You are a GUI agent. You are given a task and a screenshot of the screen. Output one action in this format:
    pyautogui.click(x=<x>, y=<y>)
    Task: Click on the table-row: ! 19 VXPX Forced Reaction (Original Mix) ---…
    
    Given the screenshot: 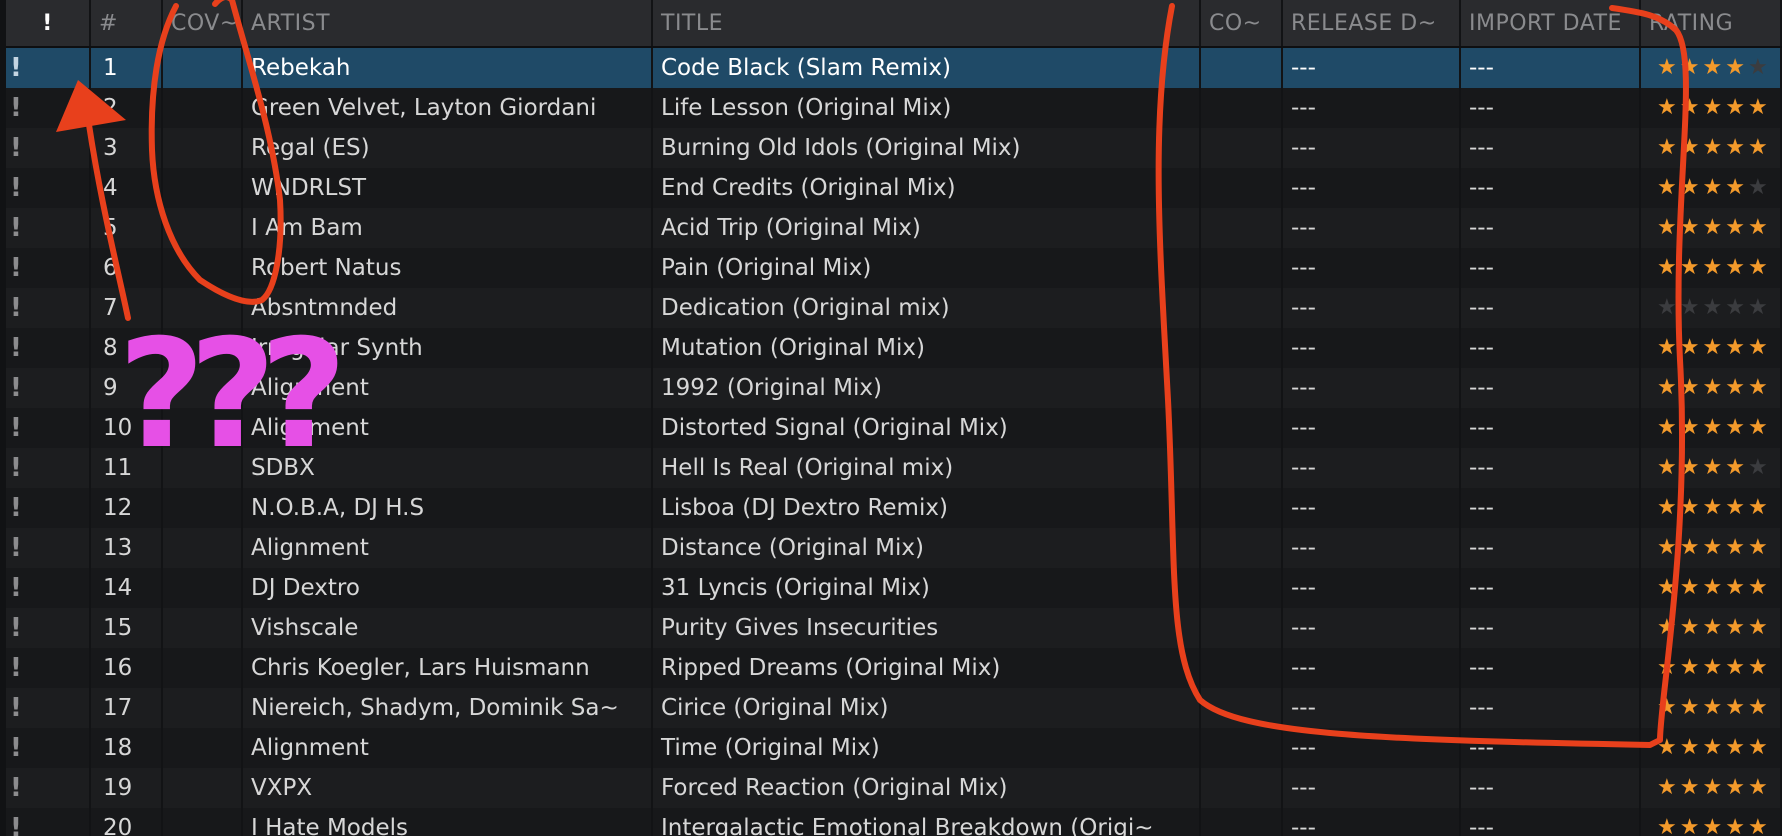 What is the action you would take?
    pyautogui.click(x=894, y=788)
    